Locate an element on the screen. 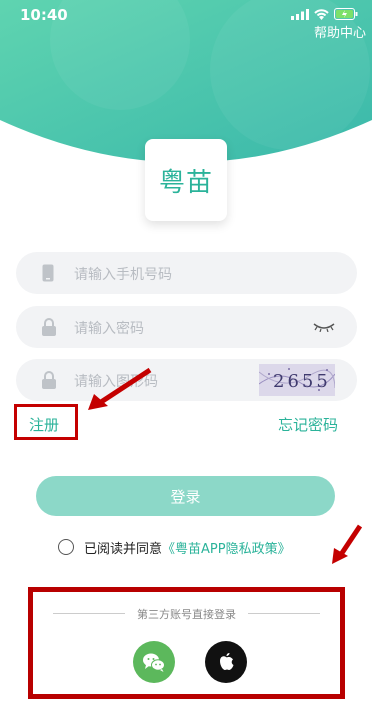 This screenshot has width=372, height=720. captcha-image: 2655 is located at coordinates (297, 380).